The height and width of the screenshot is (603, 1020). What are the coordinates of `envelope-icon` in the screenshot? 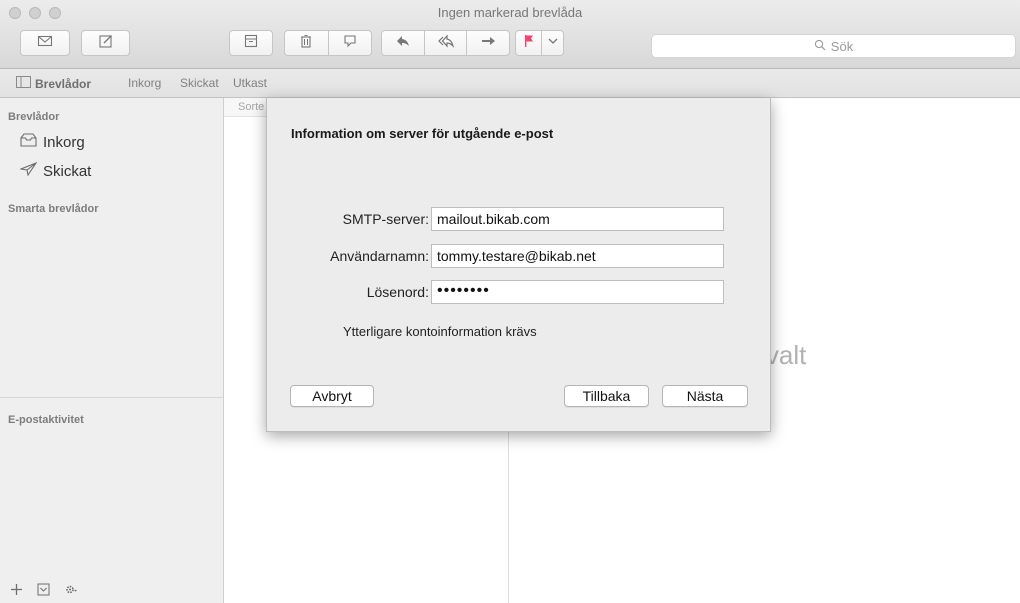 It's located at (45, 43).